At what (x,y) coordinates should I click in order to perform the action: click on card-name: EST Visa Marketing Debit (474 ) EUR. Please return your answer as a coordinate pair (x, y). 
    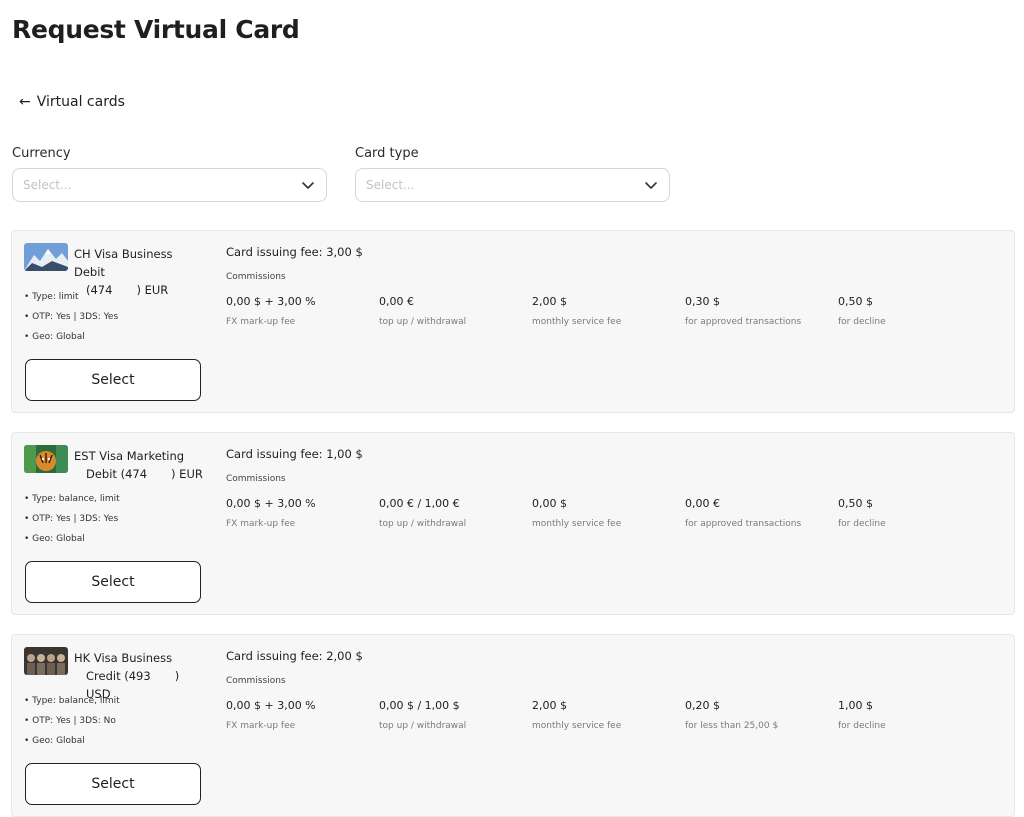
    Looking at the image, I should click on (140, 465).